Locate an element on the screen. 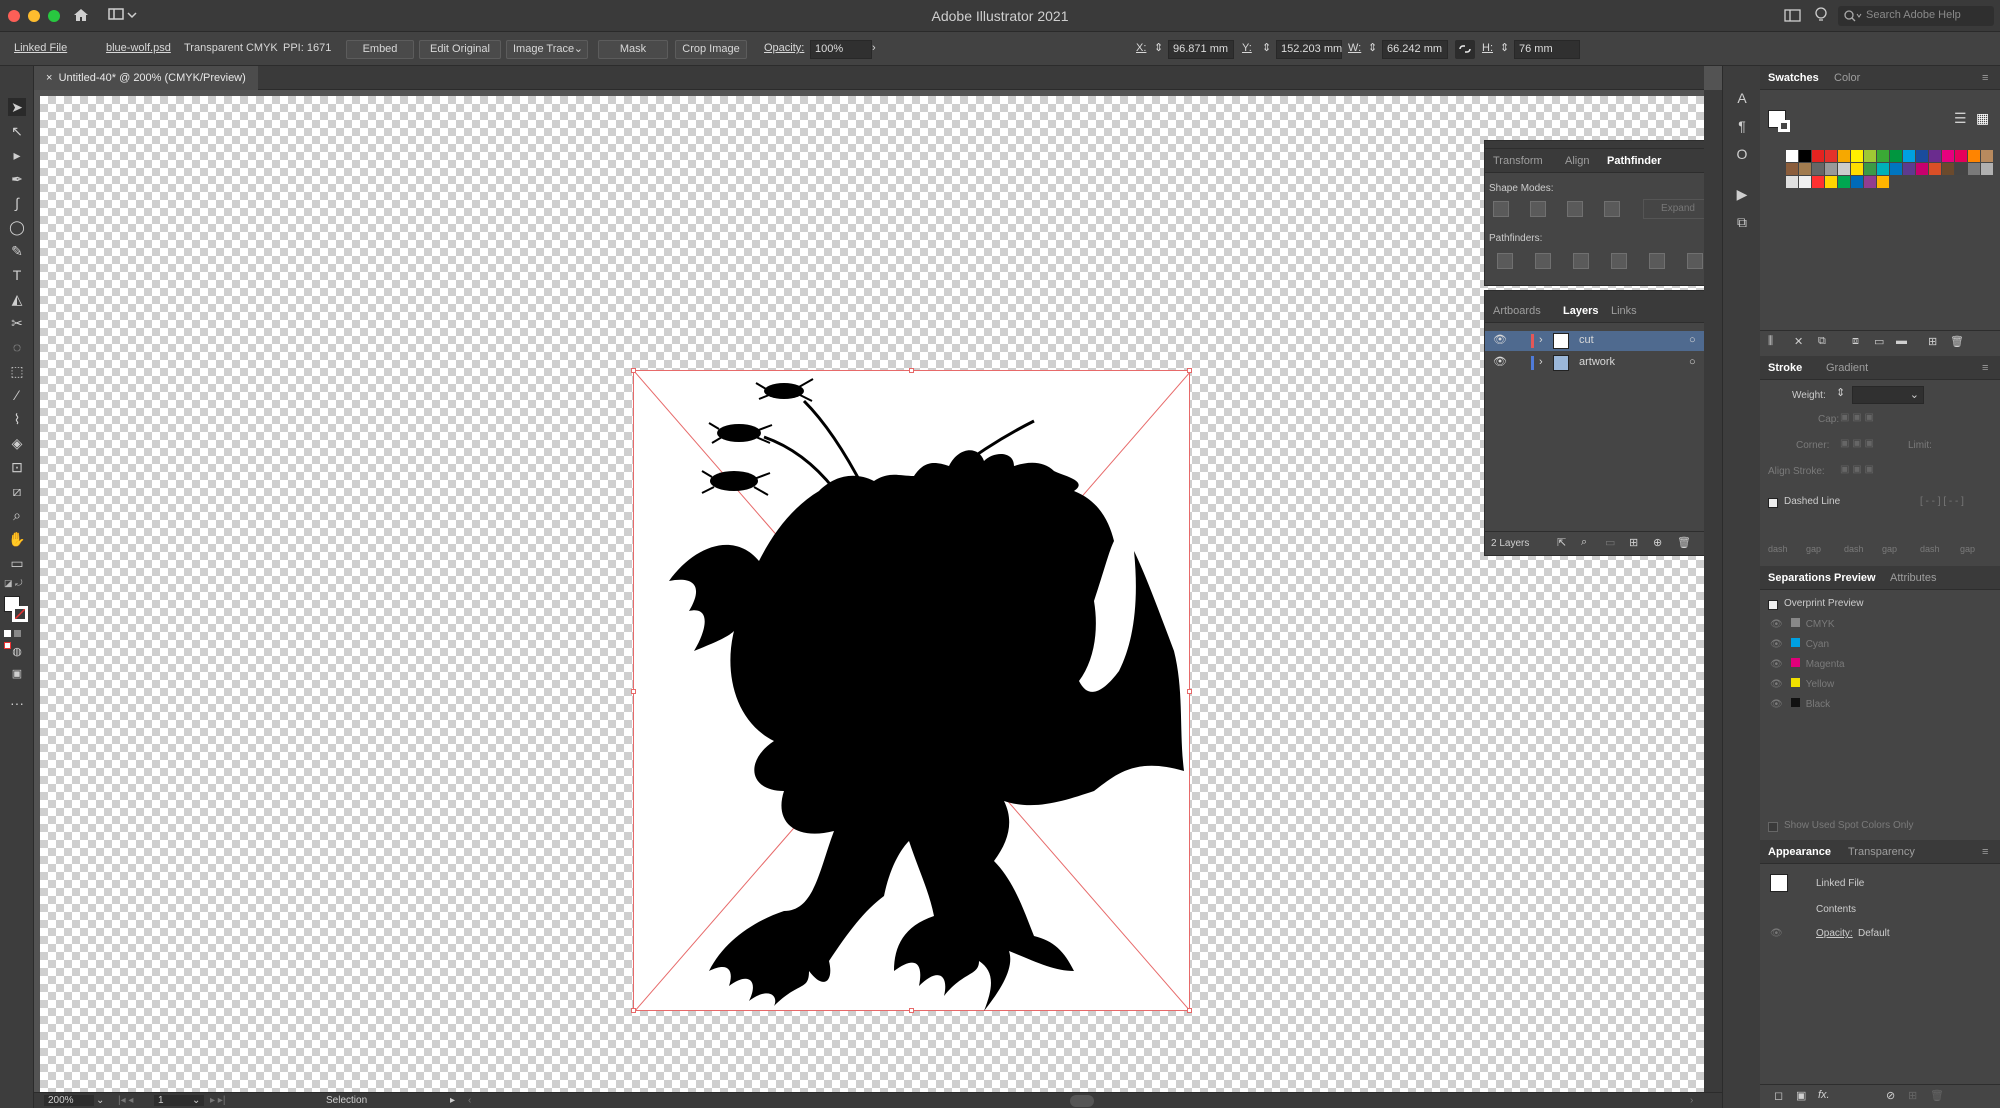 The width and height of the screenshot is (2000, 1108). appearance-contents: Contents is located at coordinates (1836, 909).